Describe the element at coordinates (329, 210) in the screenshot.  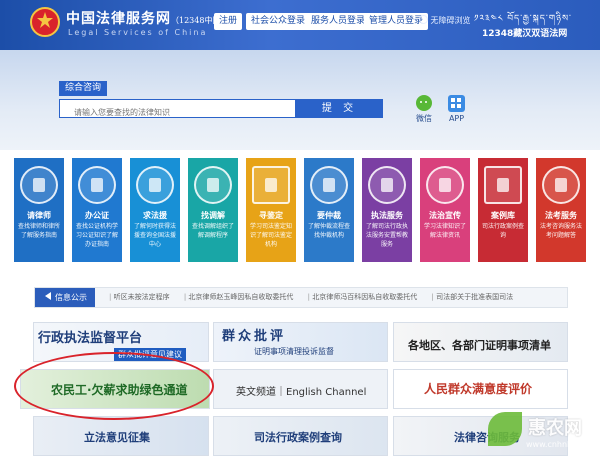
I see `service-tile: 要仲裁 了解仲裁流程查找仲裁机构` at that location.